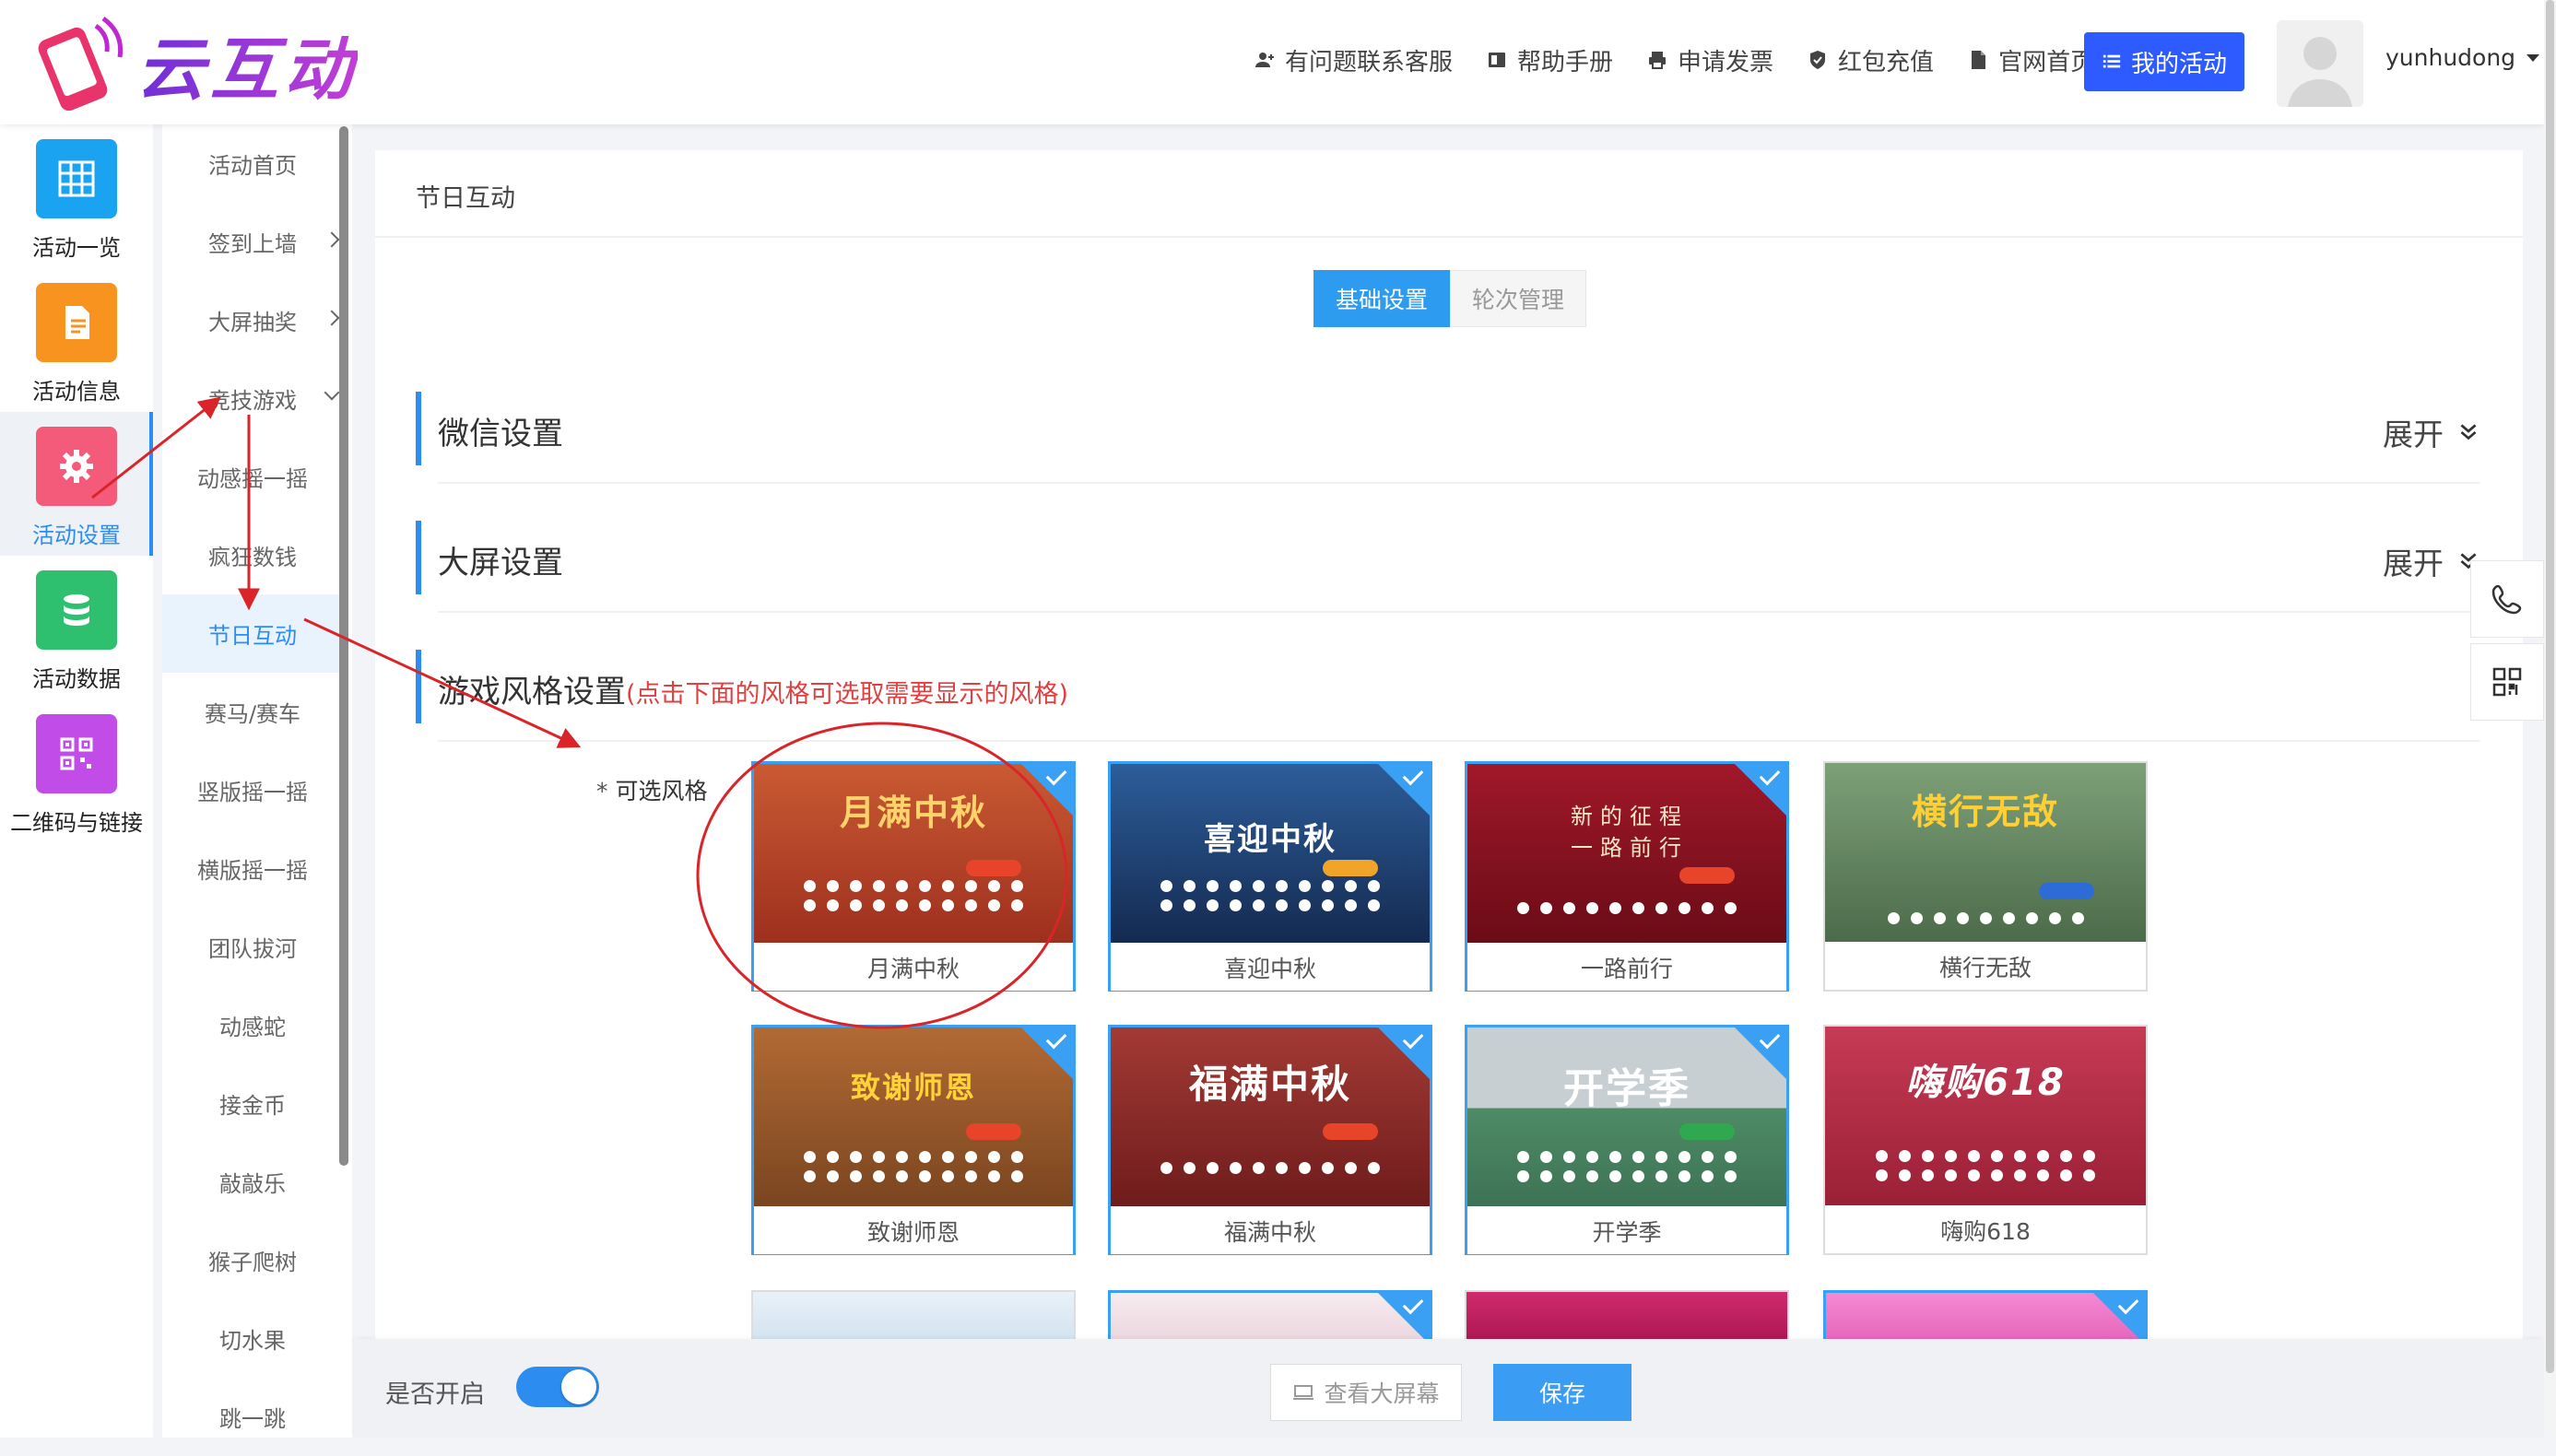 The height and width of the screenshot is (1456, 2556). Describe the element at coordinates (252, 320) in the screenshot. I see `subnav-item-lottery: 大屏抽奖` at that location.